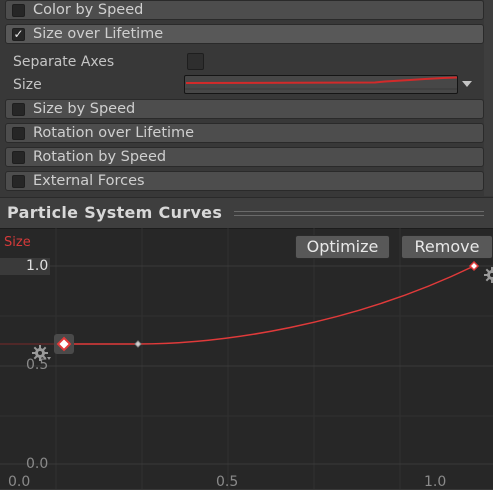 Image resolution: width=493 pixels, height=490 pixels. What do you see at coordinates (18, 109) in the screenshot?
I see `size-by-speed-checkbox` at bounding box center [18, 109].